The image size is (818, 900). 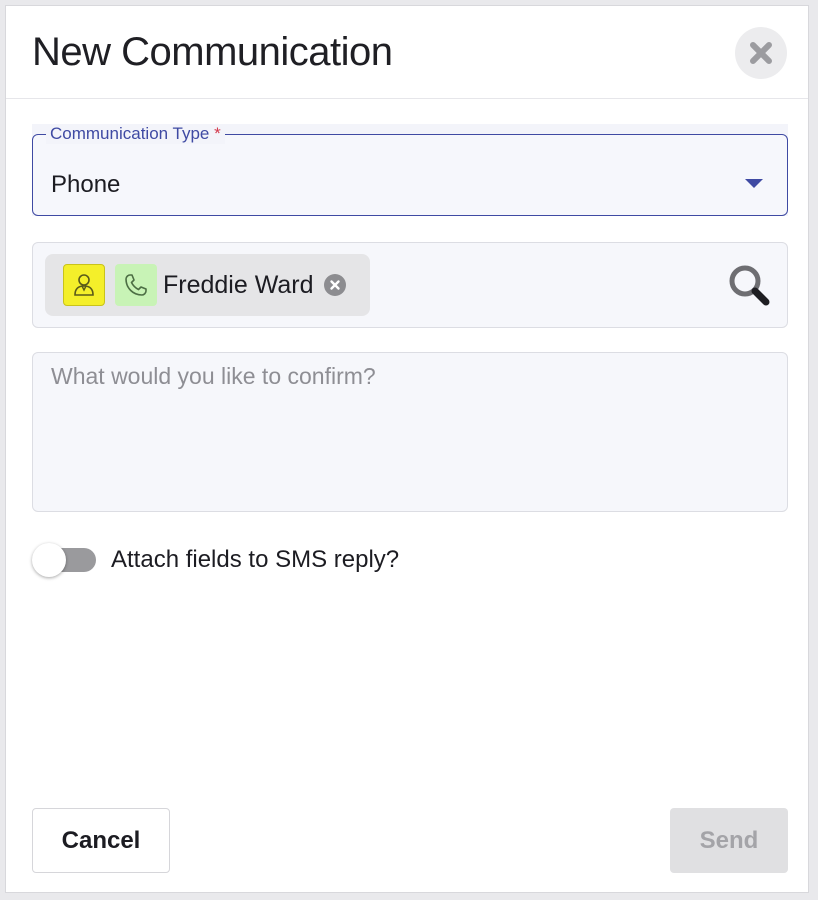 I want to click on remove-recipient-icon, so click(x=335, y=285).